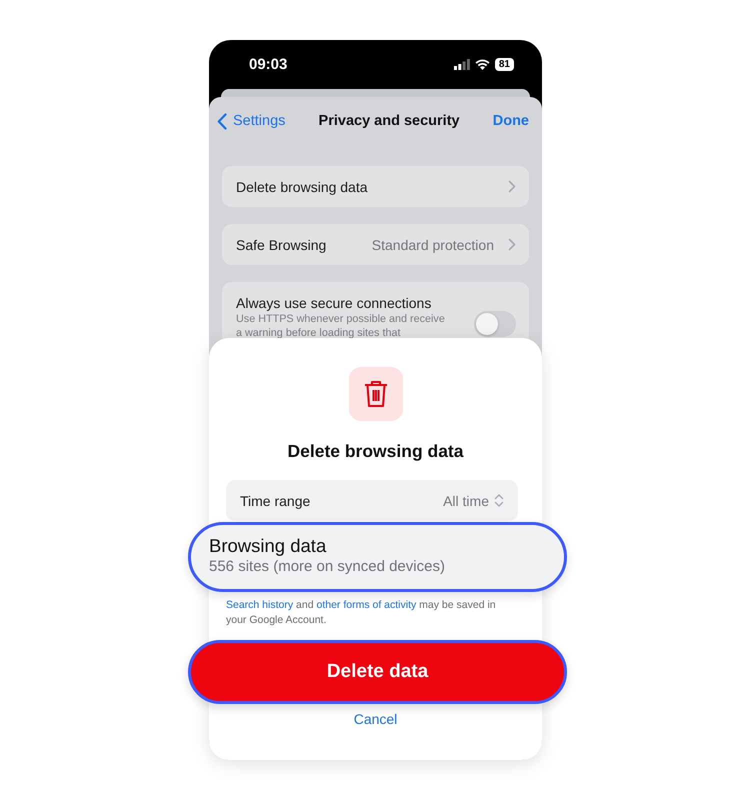 Image resolution: width=750 pixels, height=800 pixels. What do you see at coordinates (334, 303) in the screenshot?
I see `setting-label: Always use secure connections` at bounding box center [334, 303].